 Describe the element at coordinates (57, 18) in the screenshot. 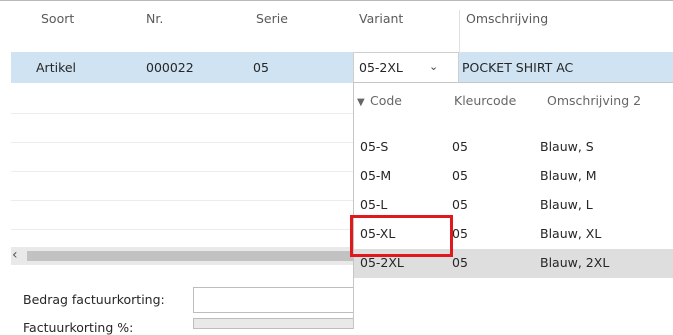

I see `col-header-soort: Soort` at that location.